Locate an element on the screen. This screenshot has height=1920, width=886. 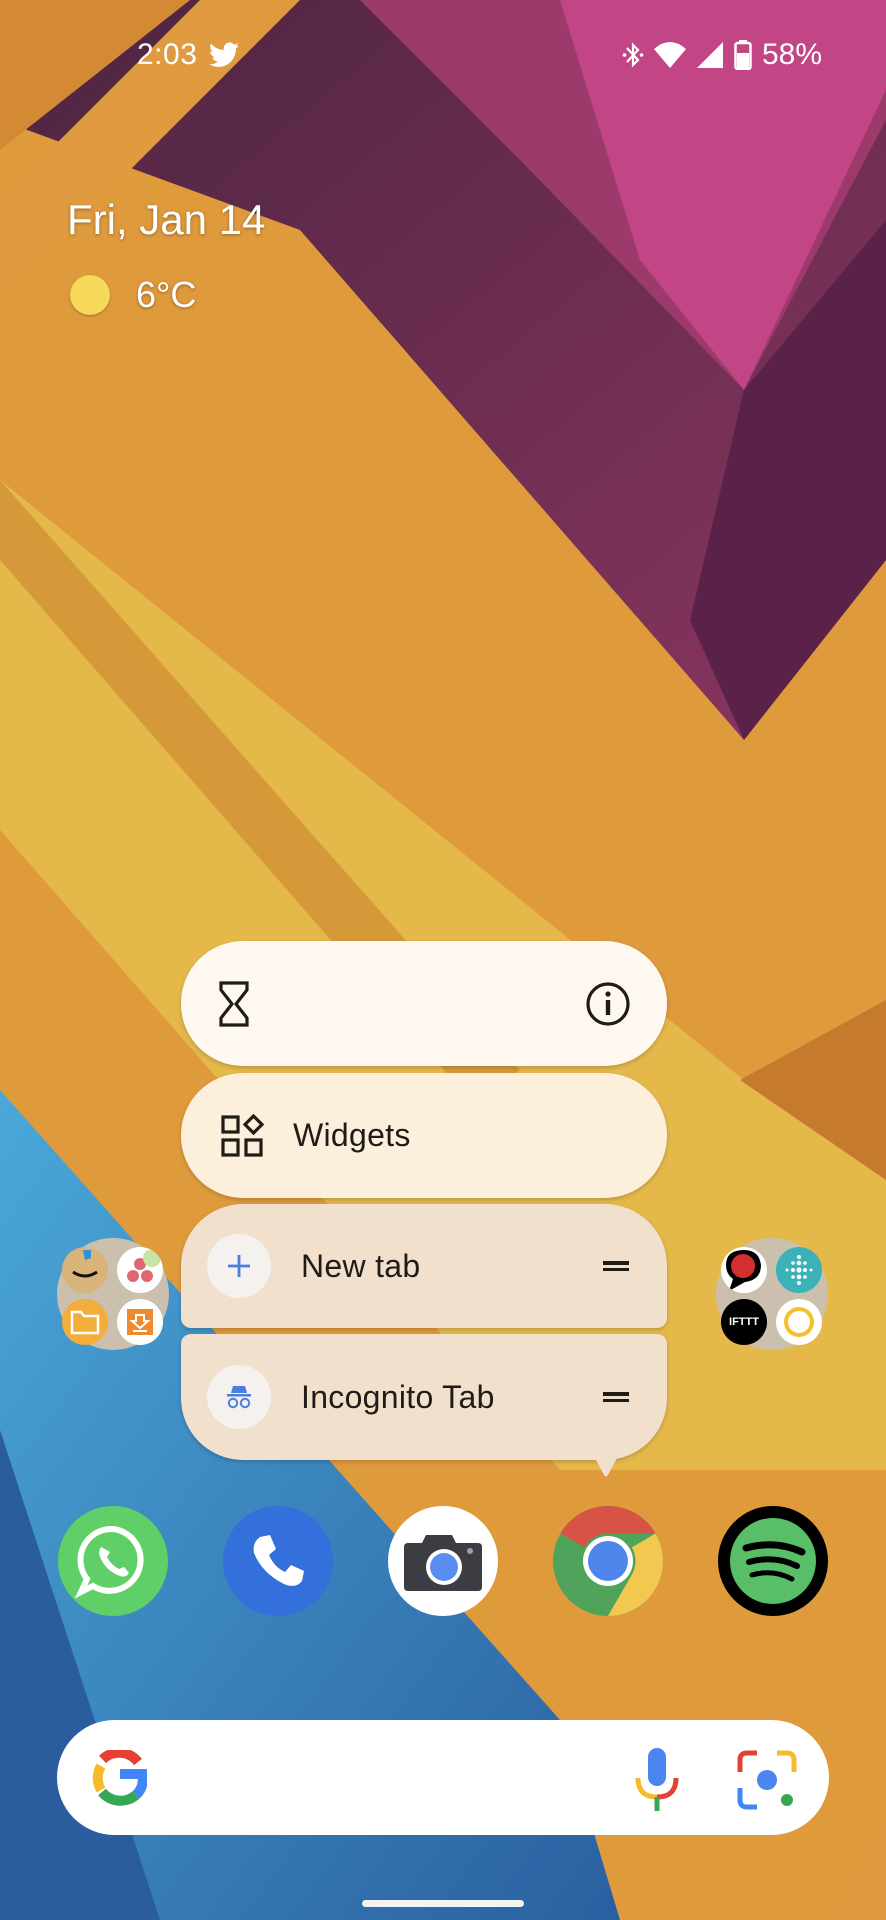
menu-item-label: Incognito Tab is located at coordinates (398, 1396).